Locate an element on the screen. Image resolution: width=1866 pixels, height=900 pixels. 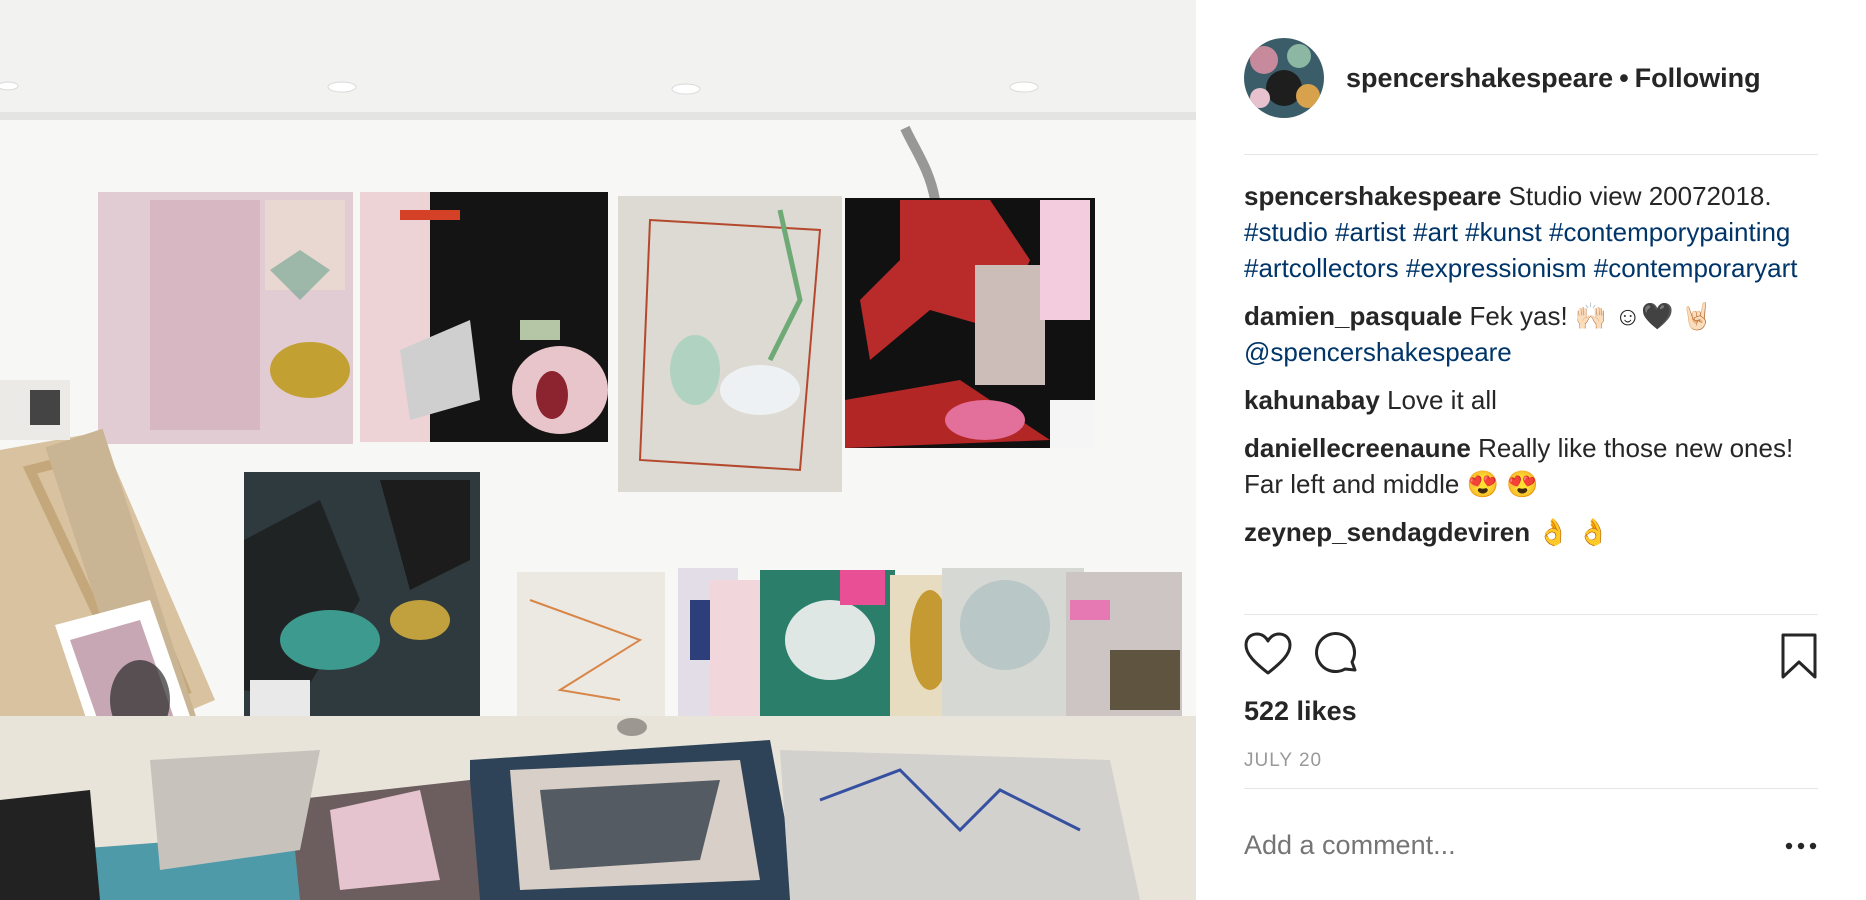
comment-username: damien_pasquale is located at coordinates (1353, 316).